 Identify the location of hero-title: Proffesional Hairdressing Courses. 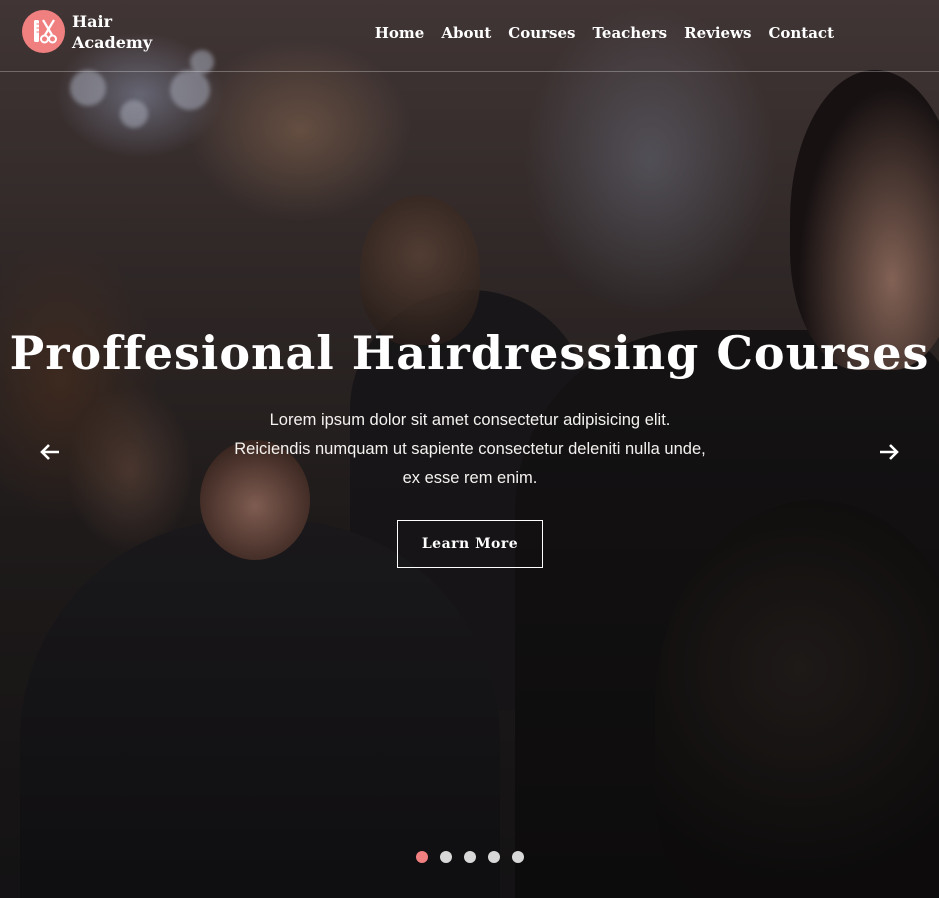
(469, 353).